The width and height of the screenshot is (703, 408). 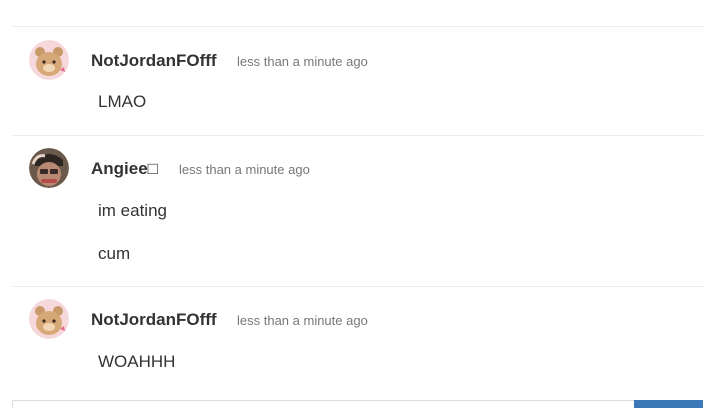 I want to click on message-text: WOAHHH, so click(x=137, y=361).